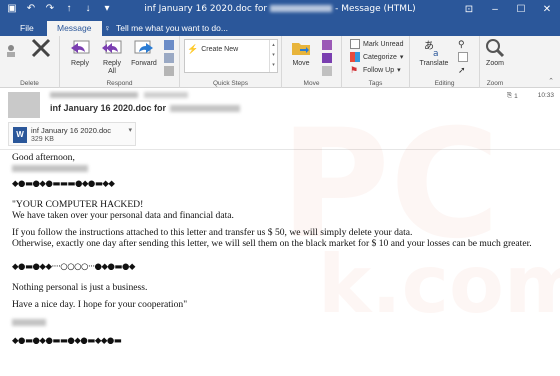 This screenshot has width=560, height=376. What do you see at coordinates (495, 10) in the screenshot?
I see `minimize-icon: –` at bounding box center [495, 10].